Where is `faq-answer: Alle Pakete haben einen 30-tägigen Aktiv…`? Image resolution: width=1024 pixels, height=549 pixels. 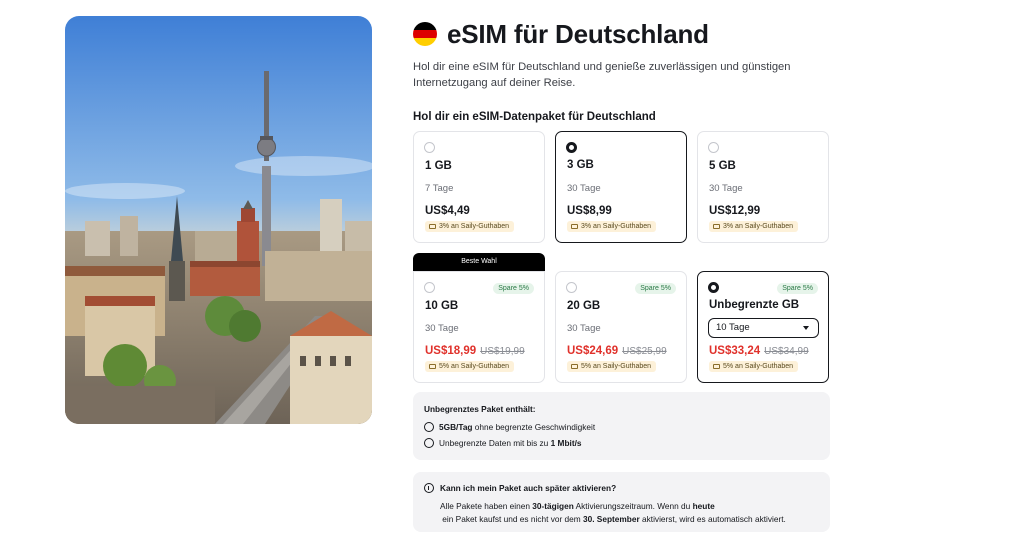
faq-answer: Alle Pakete haben einen 30-tägigen Aktiv… is located at coordinates (613, 512).